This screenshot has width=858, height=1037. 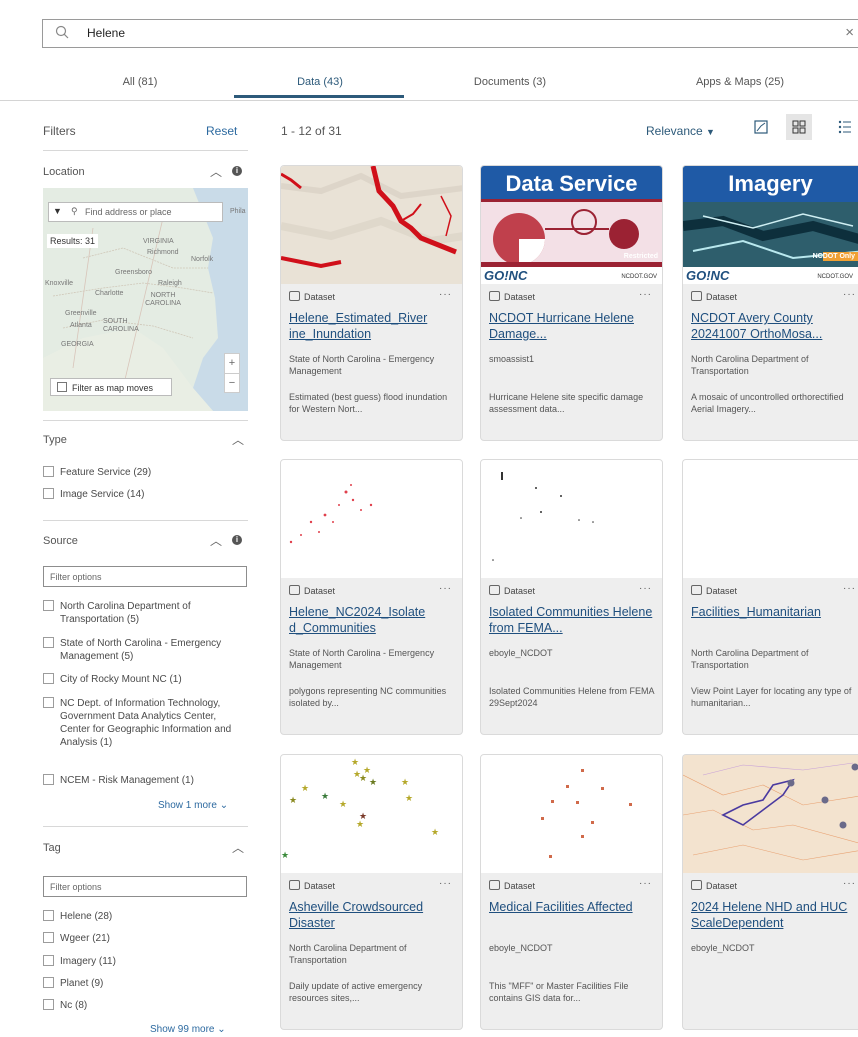 I want to click on chevron-down-icon: ⌄, so click(x=221, y=1029).